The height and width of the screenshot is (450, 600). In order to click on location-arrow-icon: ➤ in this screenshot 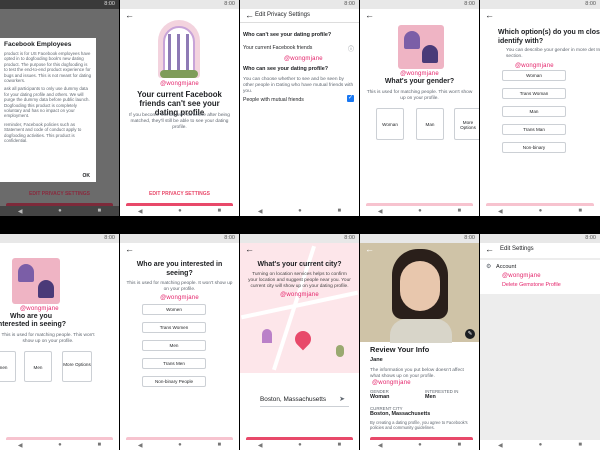, I will do `click(342, 399)`.